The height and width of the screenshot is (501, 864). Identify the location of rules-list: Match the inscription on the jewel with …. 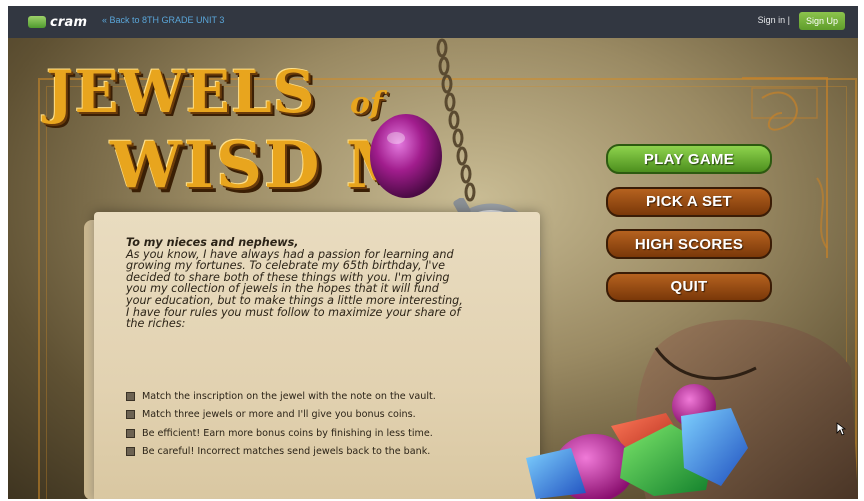
(296, 424).